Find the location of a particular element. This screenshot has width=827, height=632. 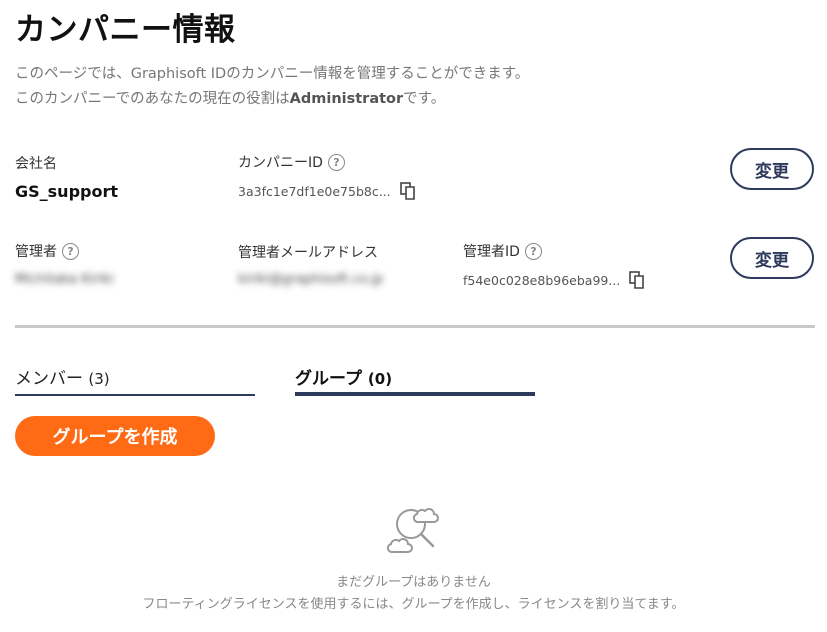

page-title: カンパニー情報 is located at coordinates (125, 30).